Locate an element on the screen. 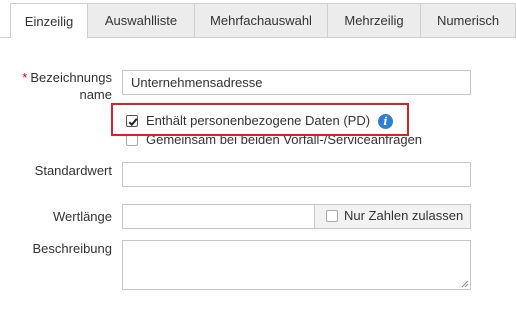  tab-auswahlliste: Auswahlliste is located at coordinates (141, 20).